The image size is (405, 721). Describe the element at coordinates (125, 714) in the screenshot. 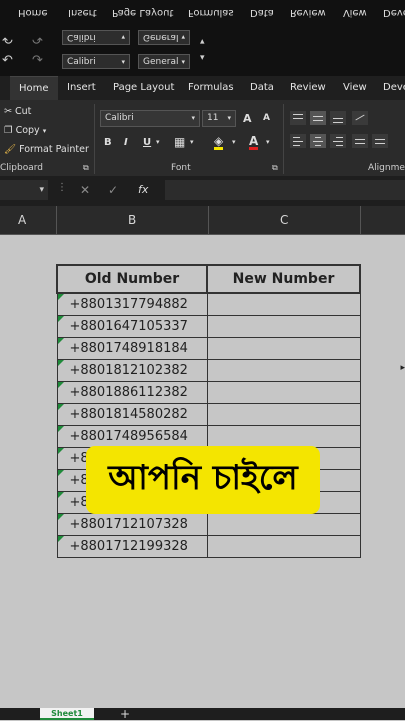

I see `add-sheet-button: +` at that location.